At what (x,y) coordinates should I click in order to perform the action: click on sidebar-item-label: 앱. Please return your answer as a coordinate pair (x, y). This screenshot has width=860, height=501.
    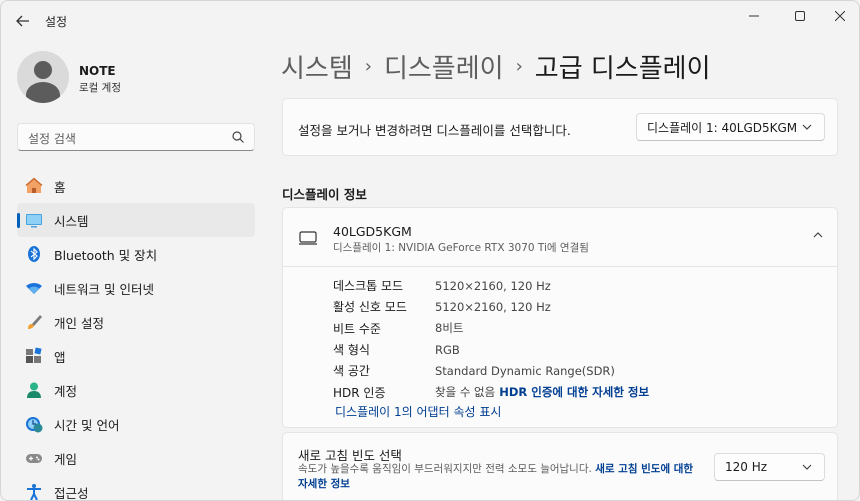
    Looking at the image, I should click on (60, 357).